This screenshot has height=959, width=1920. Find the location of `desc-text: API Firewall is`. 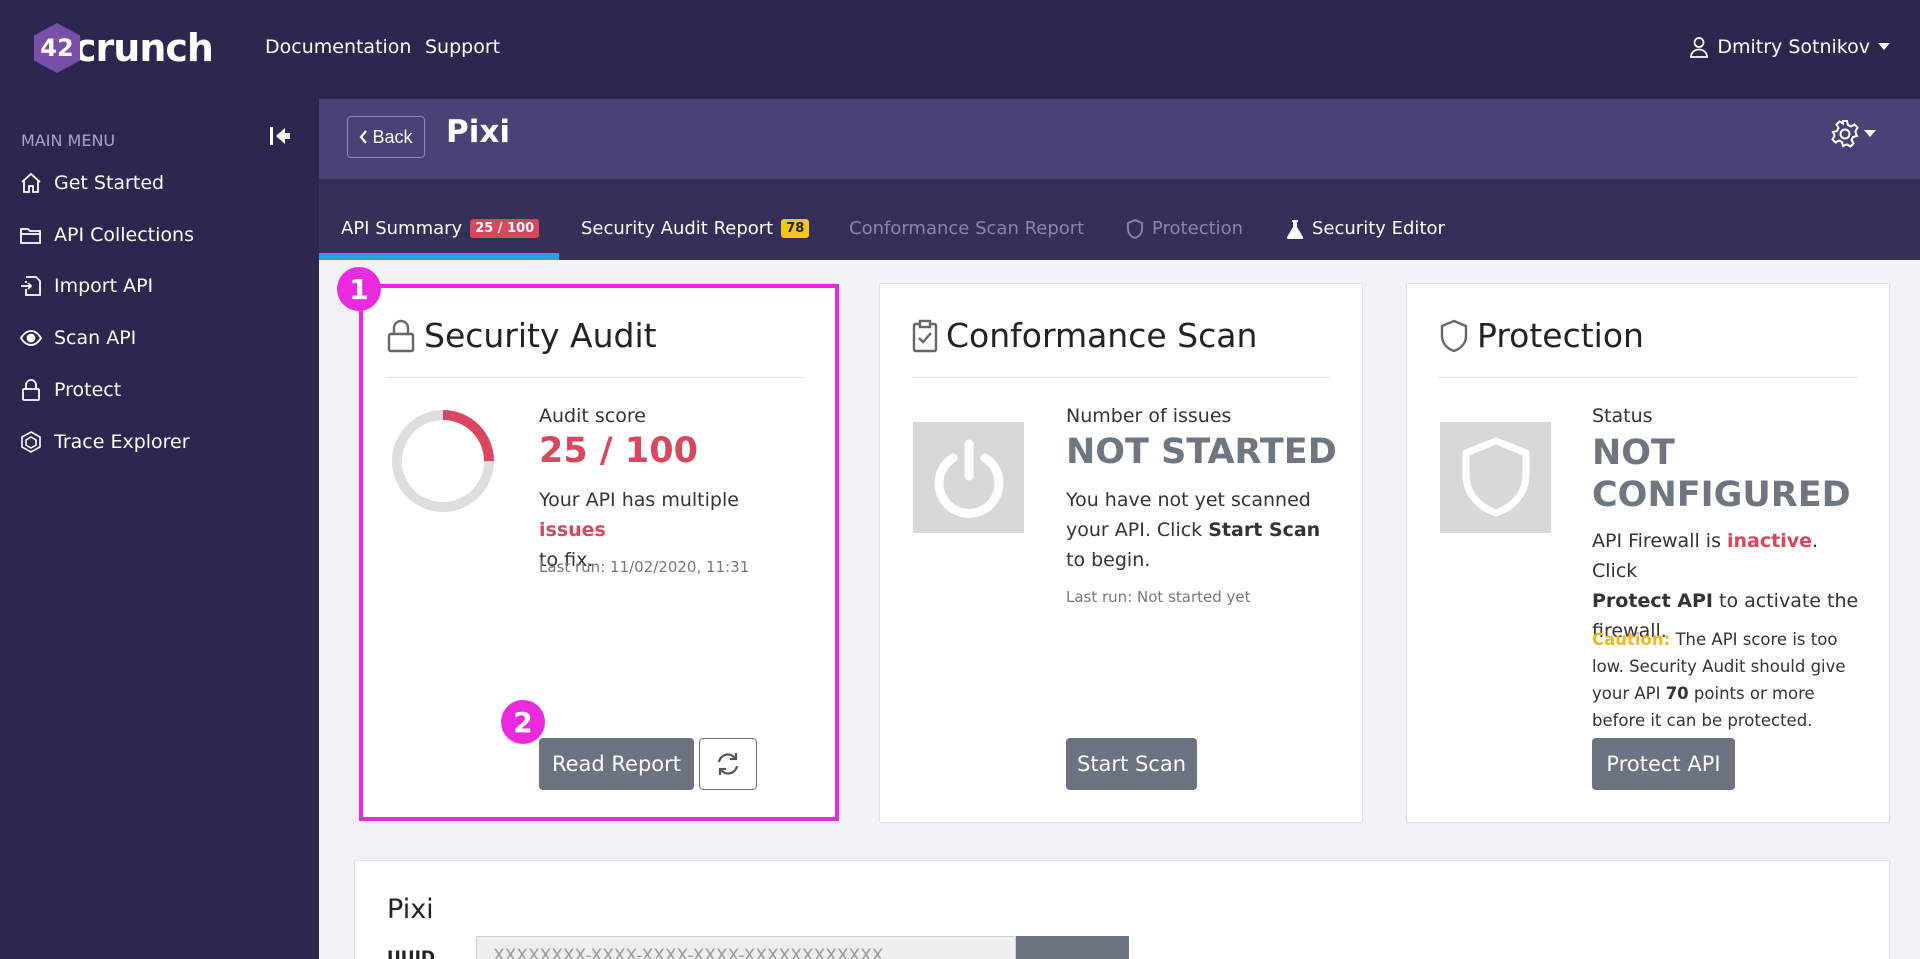

desc-text: API Firewall is is located at coordinates (1656, 541).